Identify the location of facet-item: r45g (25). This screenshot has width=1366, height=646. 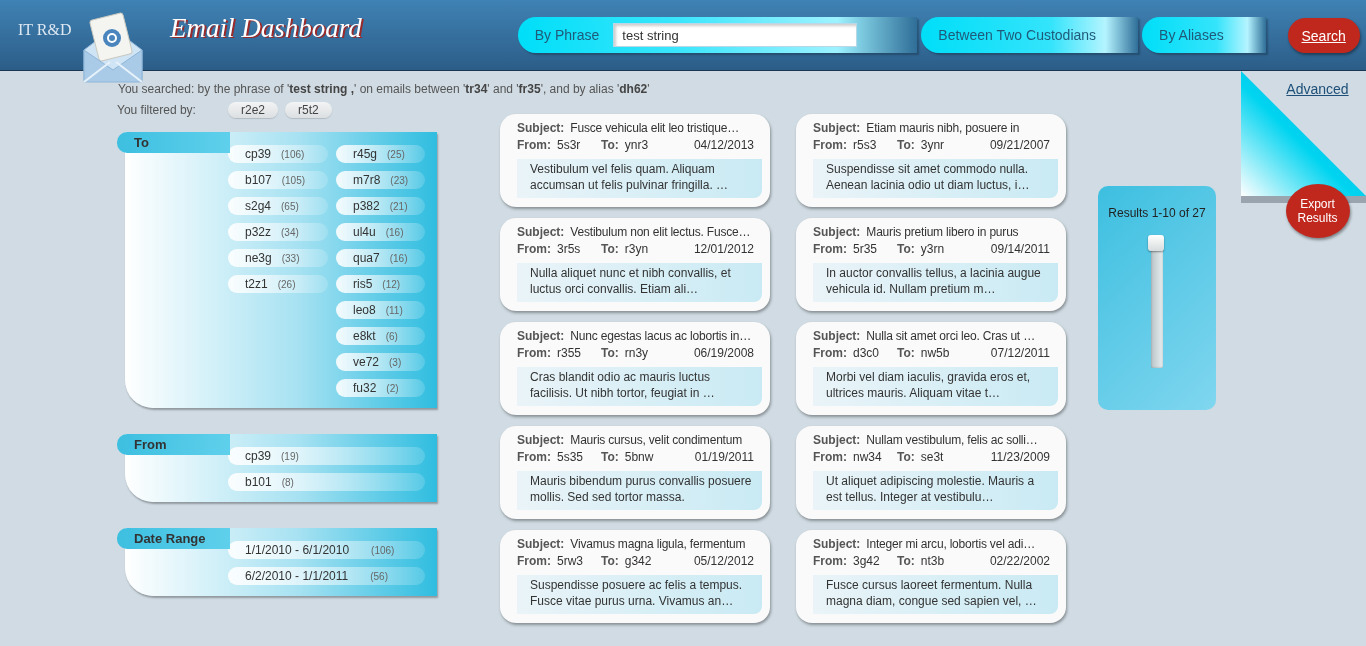
(380, 154).